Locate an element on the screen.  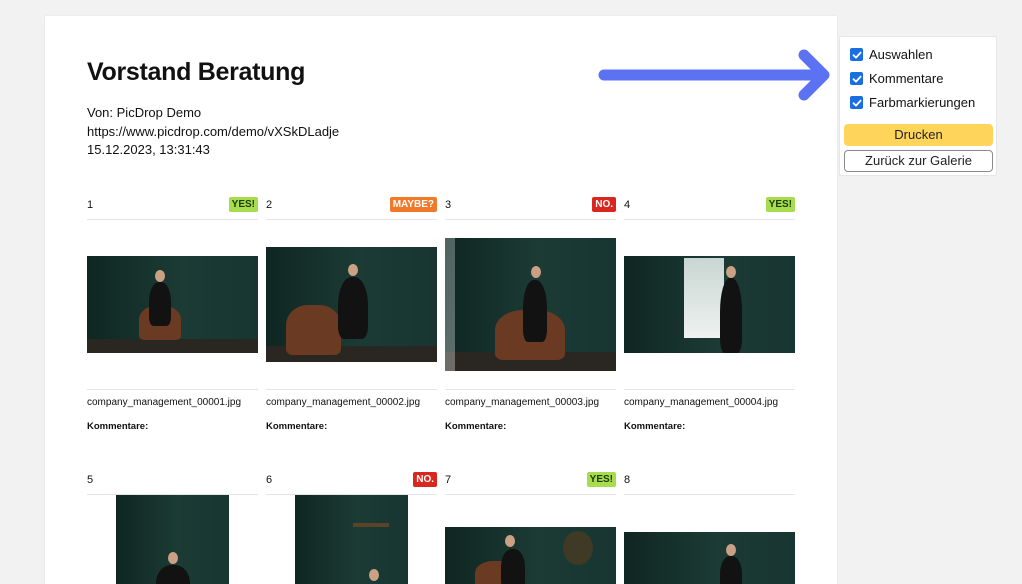
item-number: 8 is located at coordinates (627, 480).